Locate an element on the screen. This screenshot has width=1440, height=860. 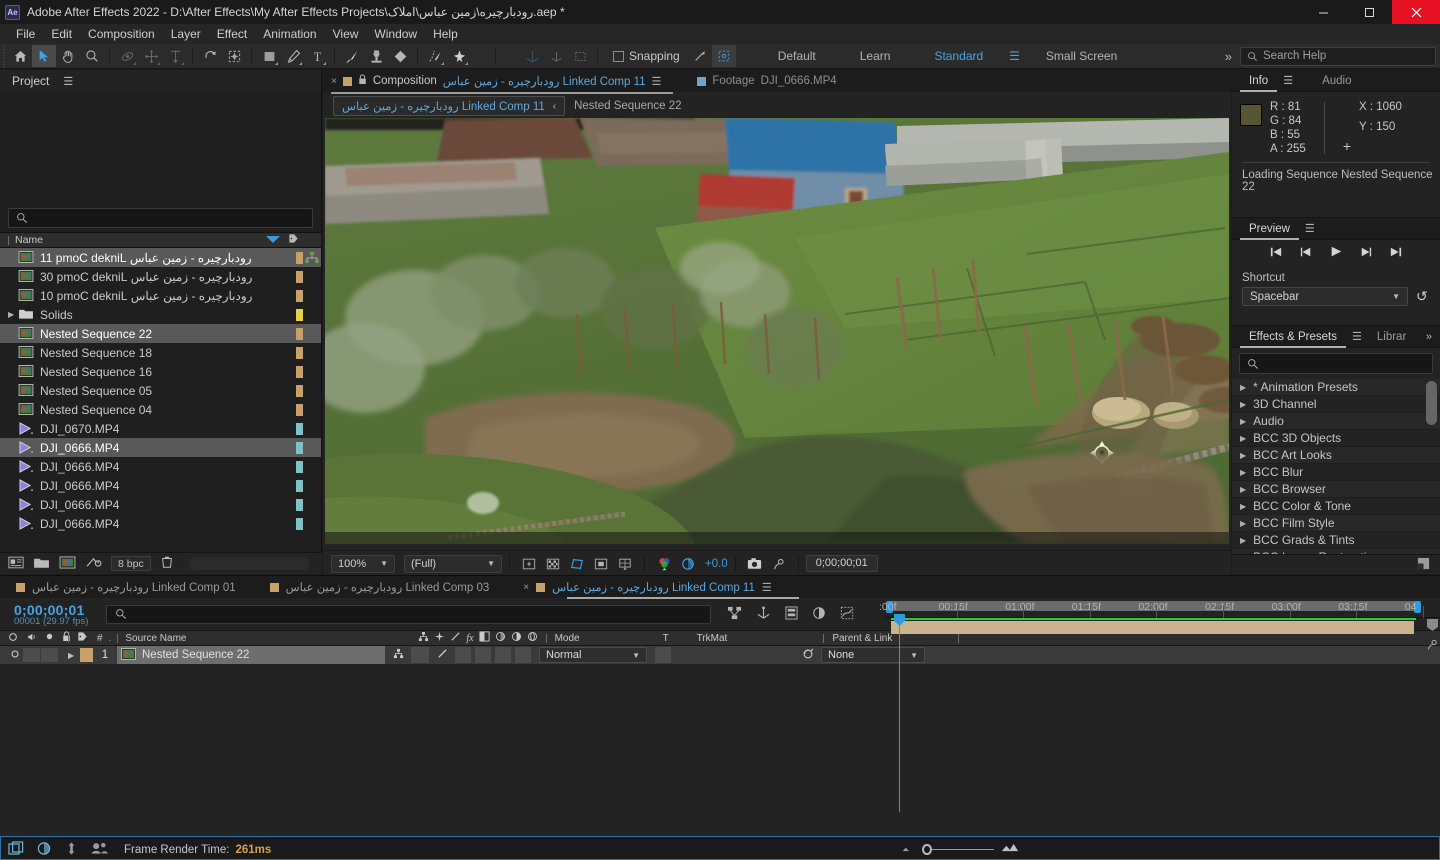
project-item: Nested Sequence 05 is located at coordinates (160, 390).